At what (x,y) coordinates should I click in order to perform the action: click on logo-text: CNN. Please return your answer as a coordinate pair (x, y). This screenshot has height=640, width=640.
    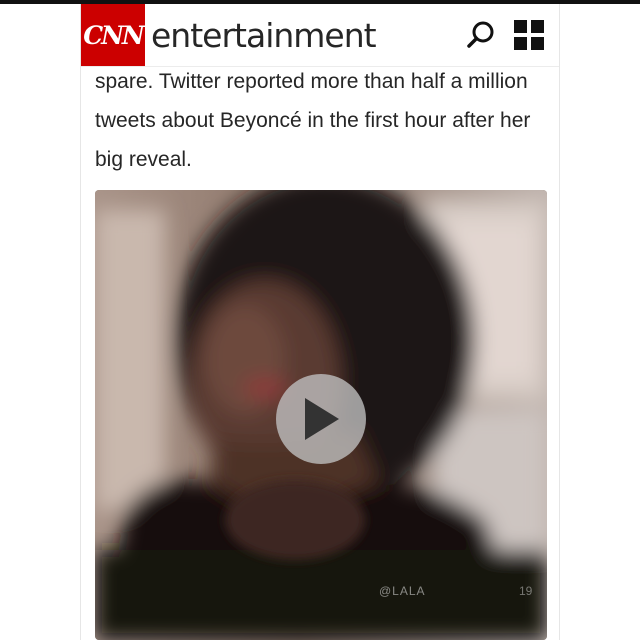
    Looking at the image, I should click on (114, 35).